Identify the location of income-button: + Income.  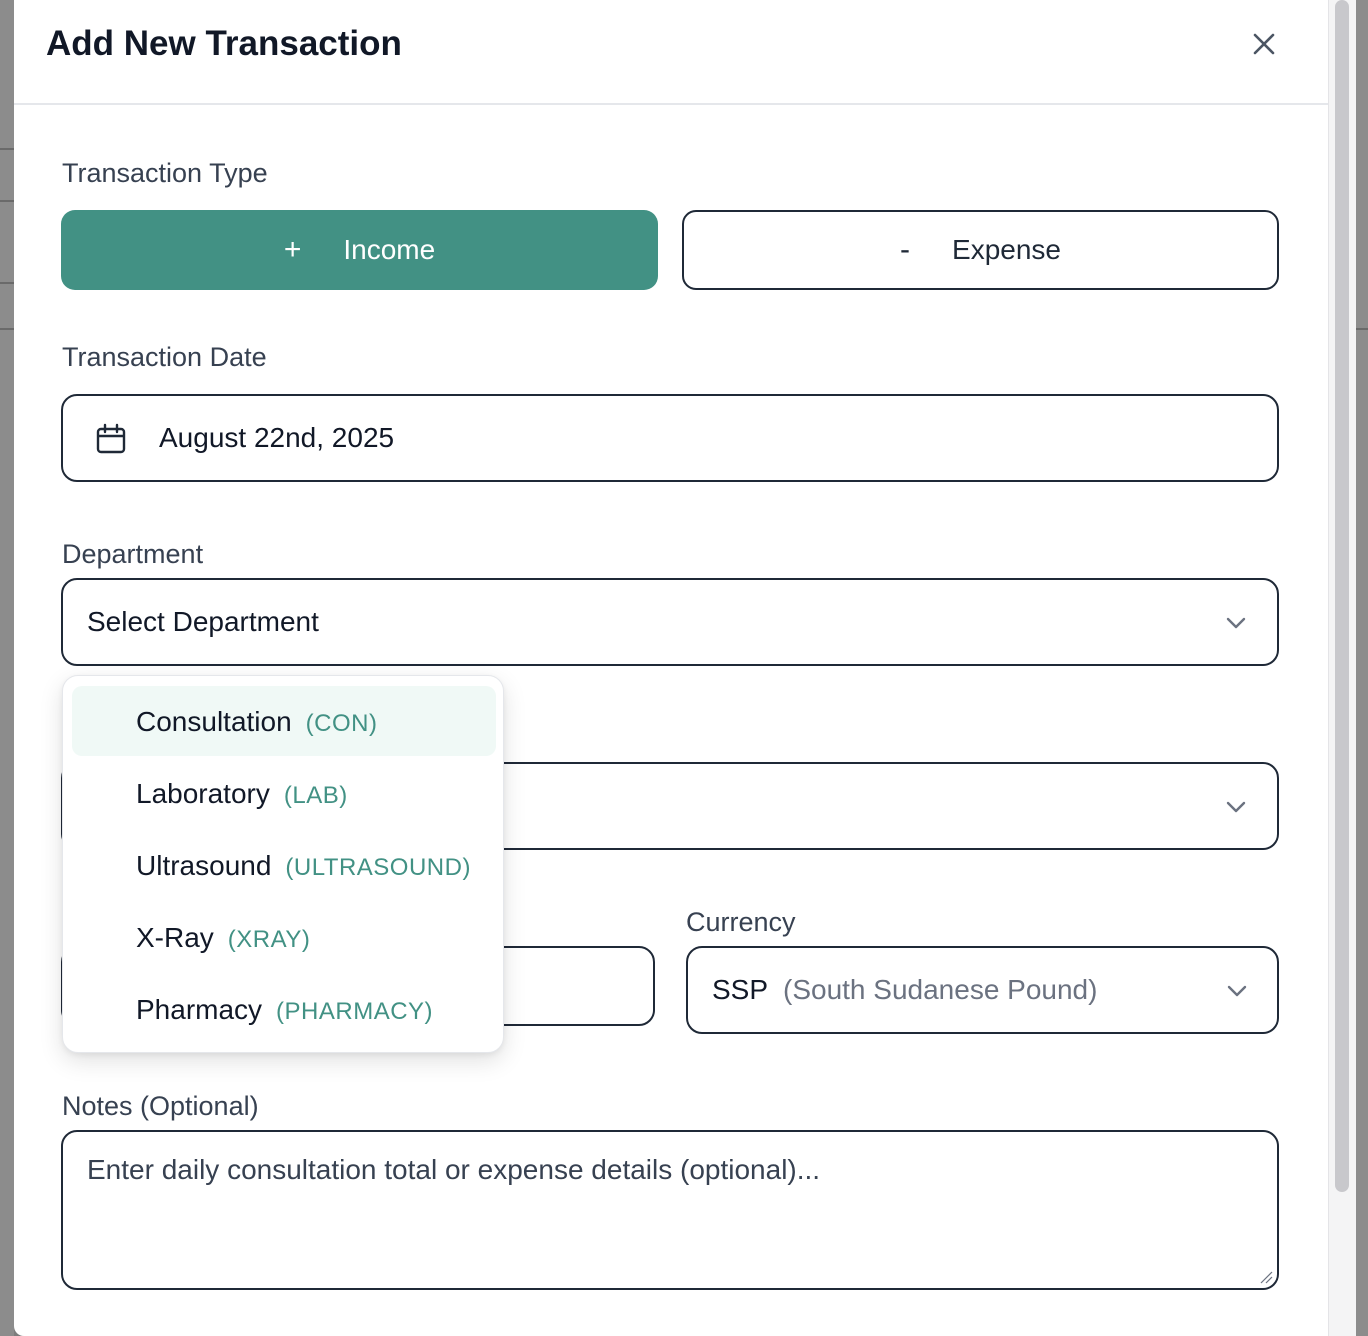
(359, 250).